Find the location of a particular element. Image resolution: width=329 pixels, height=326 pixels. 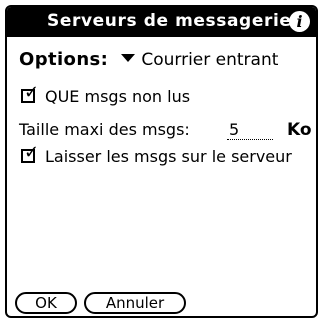

max-size-unit: Ko is located at coordinates (299, 130).